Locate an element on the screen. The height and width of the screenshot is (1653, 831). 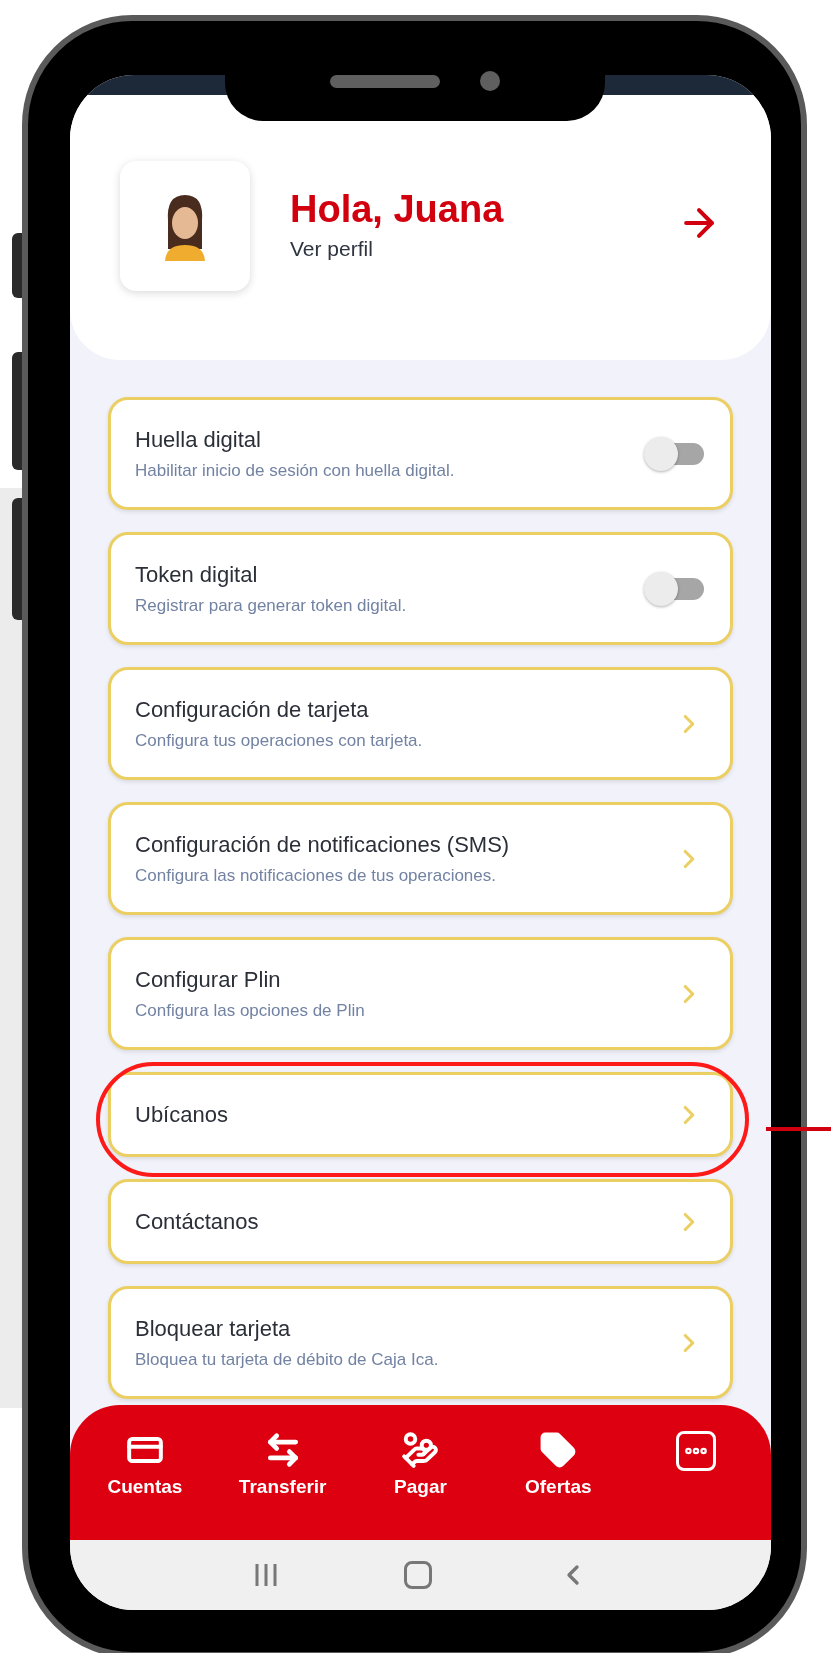
setting-title: Token digital is located at coordinates (197, 575).